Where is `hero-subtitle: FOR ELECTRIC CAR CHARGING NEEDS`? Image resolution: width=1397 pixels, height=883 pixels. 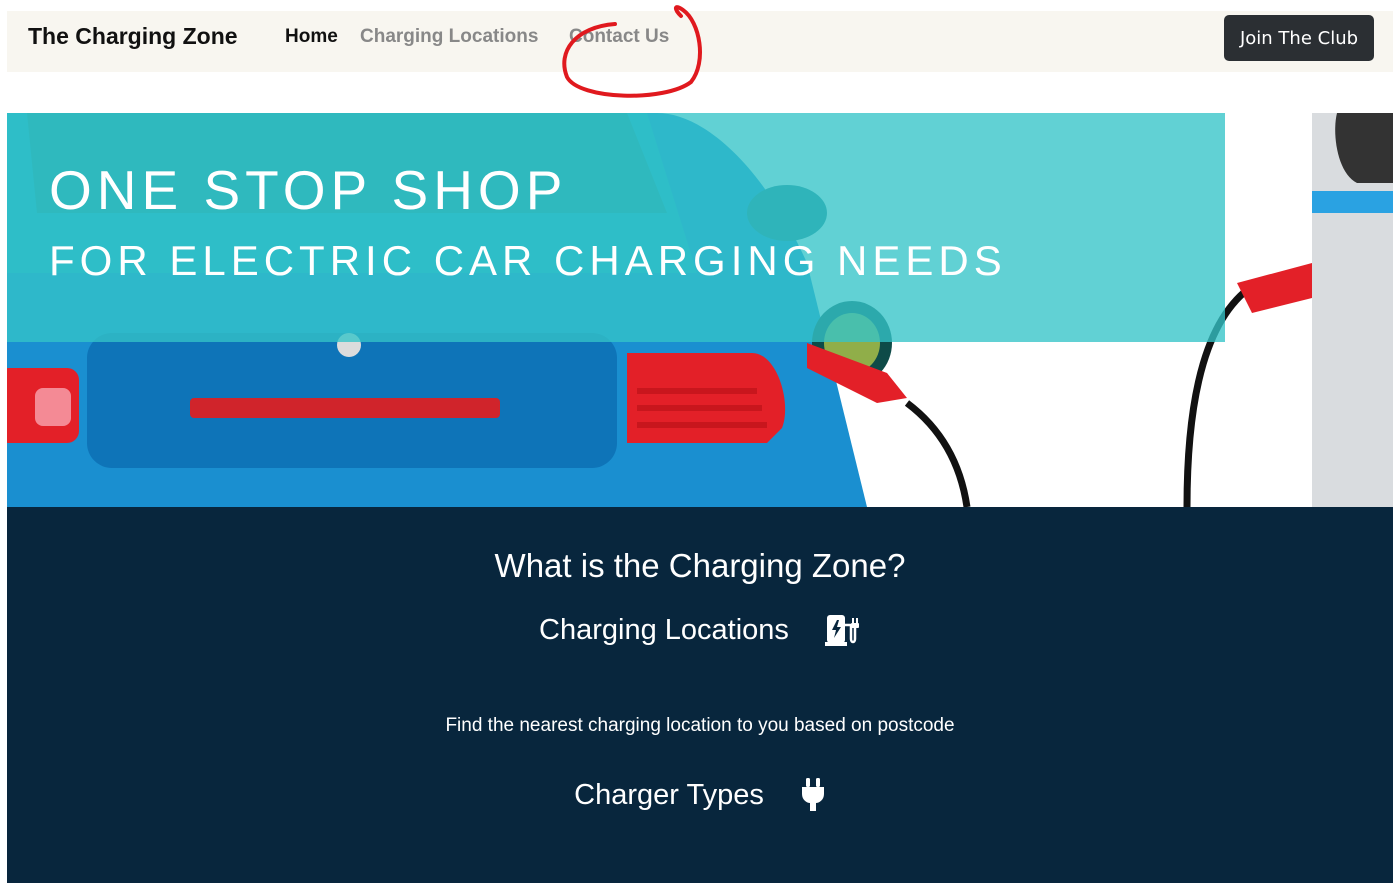
hero-subtitle: FOR ELECTRIC CAR CHARGING NEEDS is located at coordinates (528, 260).